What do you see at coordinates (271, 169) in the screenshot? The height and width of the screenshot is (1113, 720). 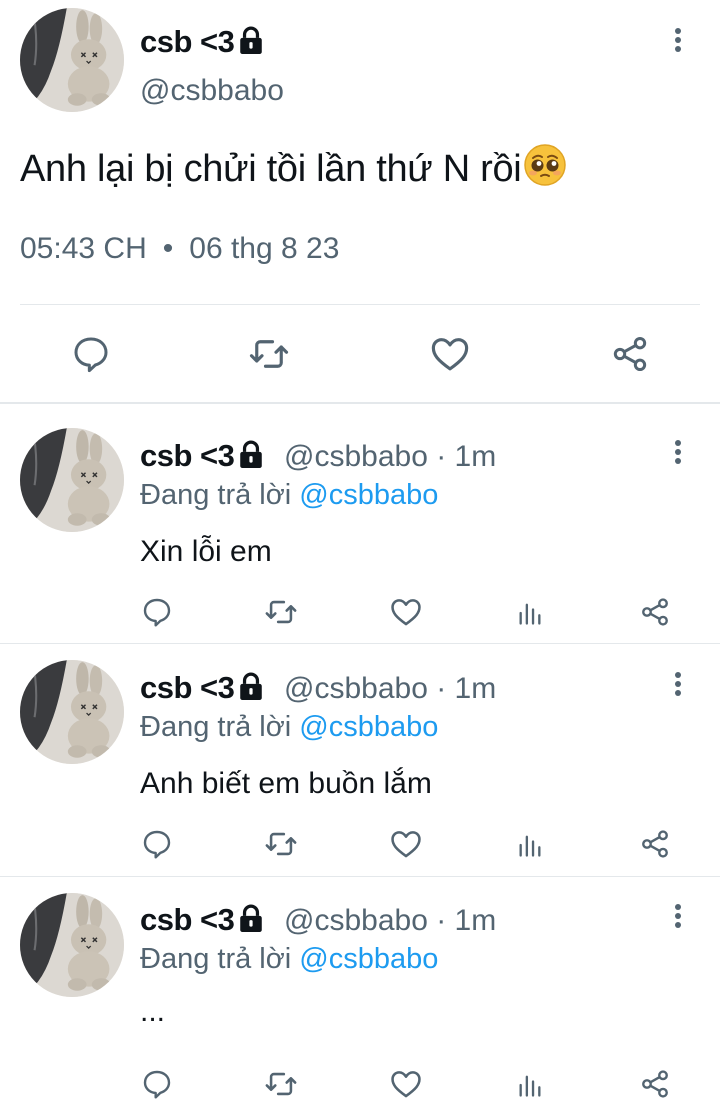 I see `tweet-text-content: Anh lại bị chửi tồi lần thứ N rồi` at bounding box center [271, 169].